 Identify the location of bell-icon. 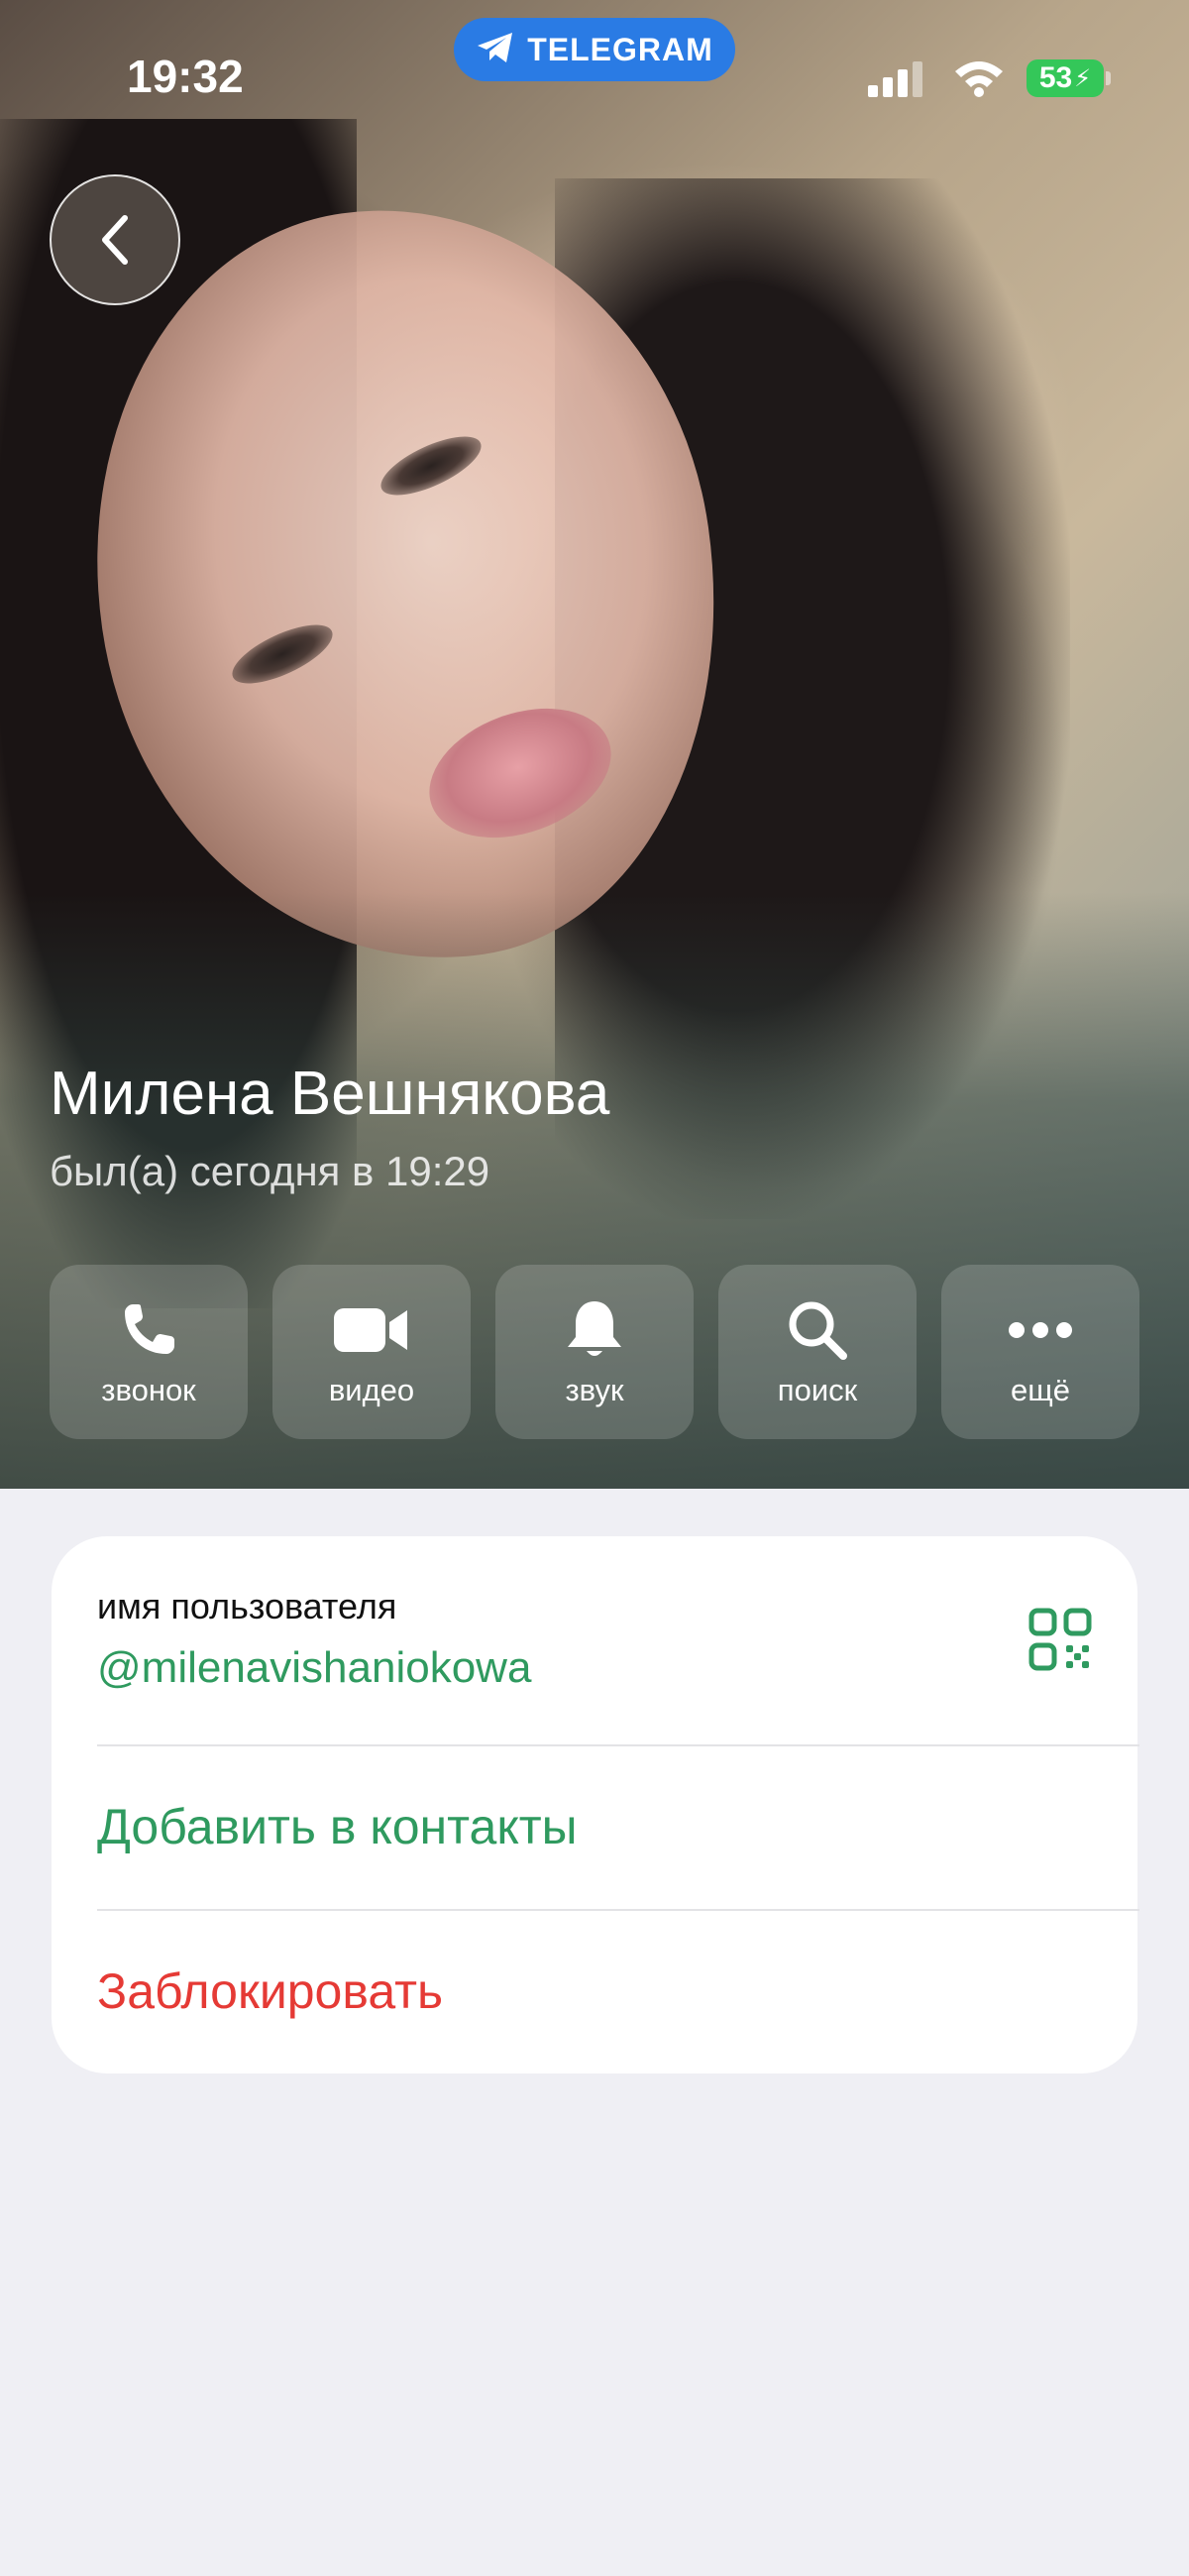
(594, 1328).